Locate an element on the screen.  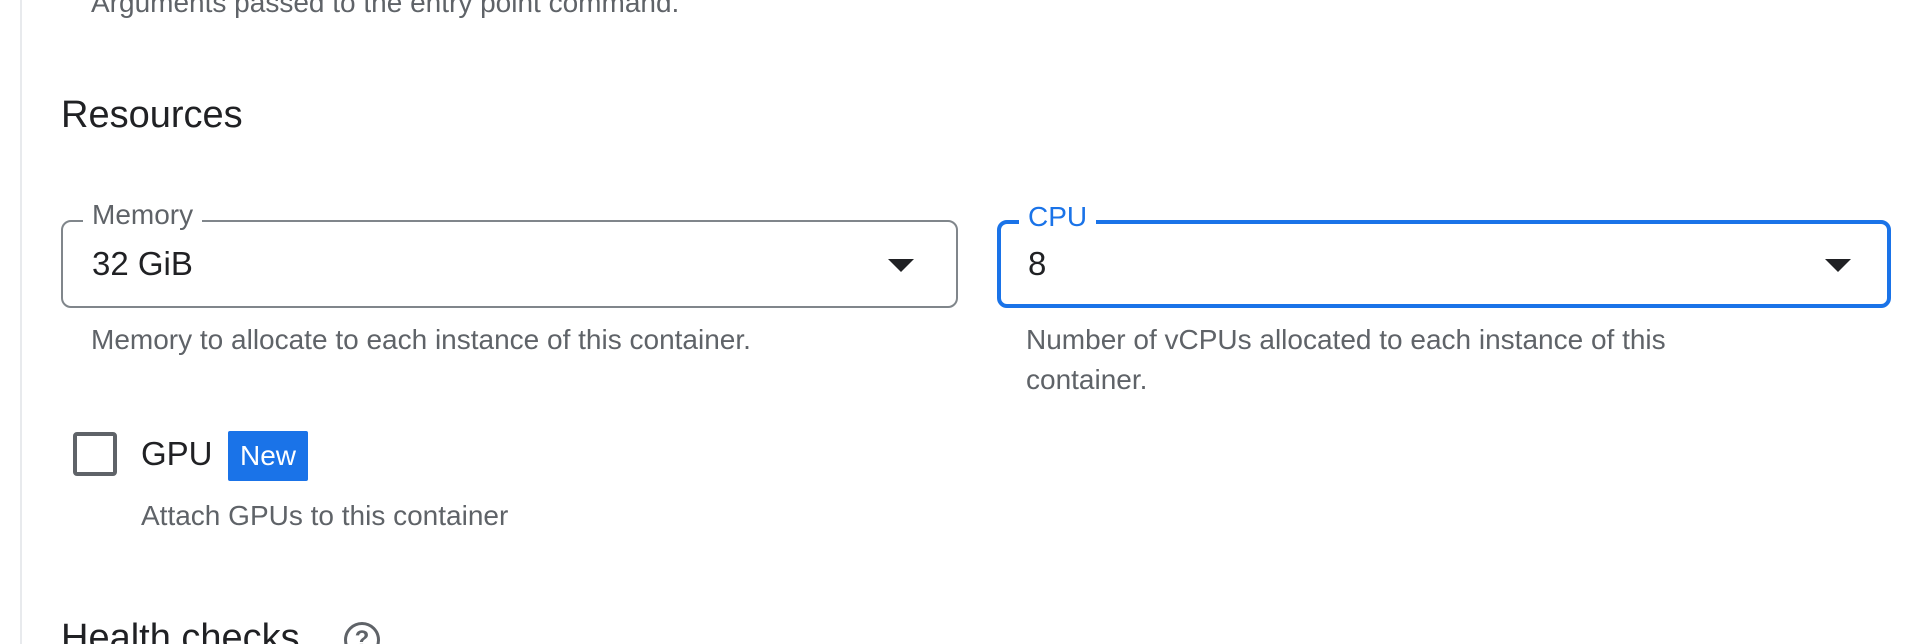
section-divider is located at coordinates (21, 322).